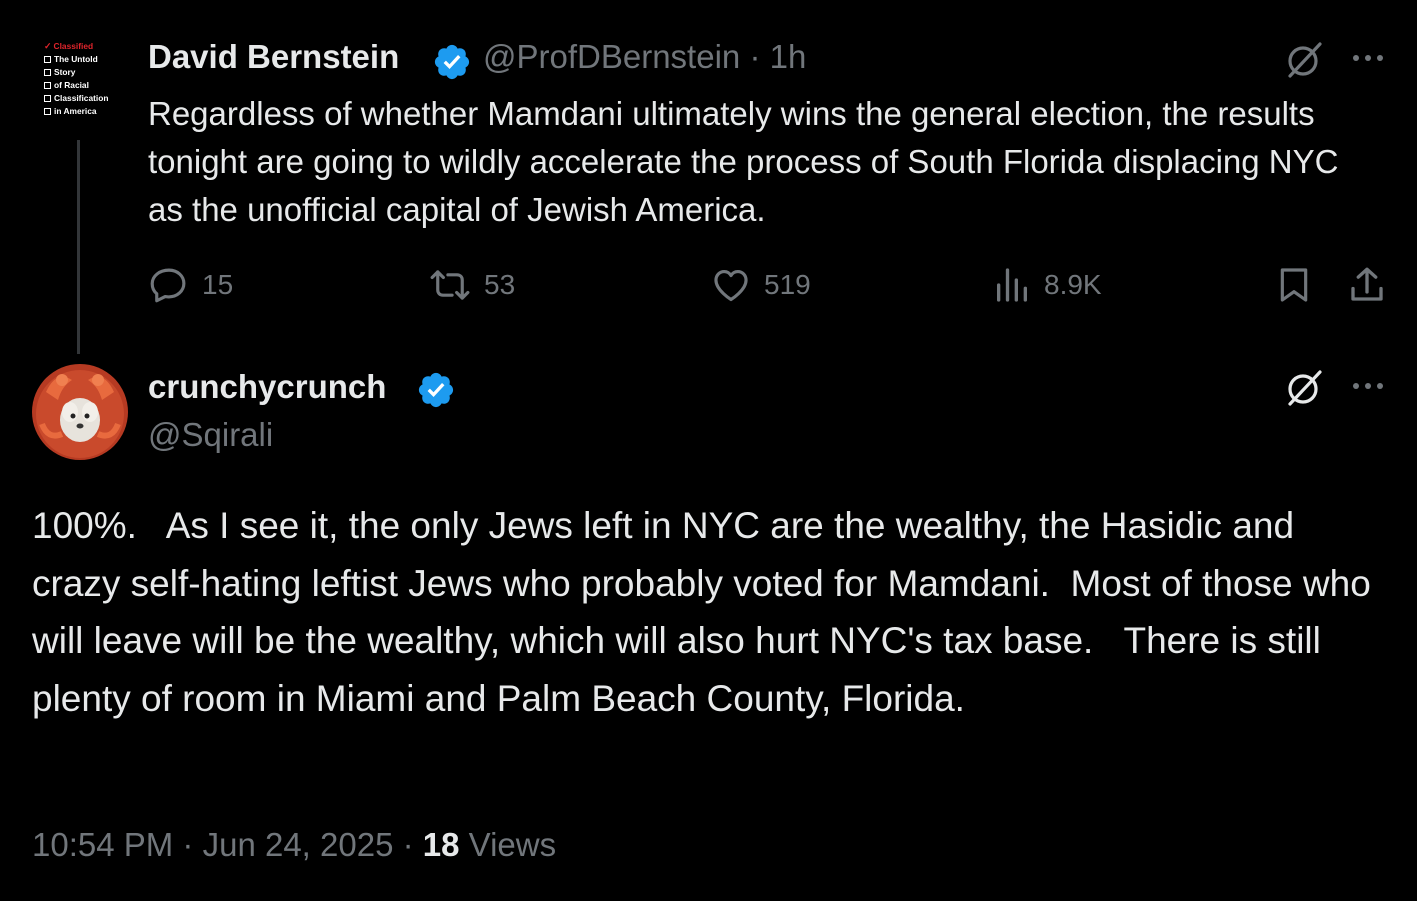 The image size is (1417, 901). I want to click on like-count: 519, so click(787, 284).